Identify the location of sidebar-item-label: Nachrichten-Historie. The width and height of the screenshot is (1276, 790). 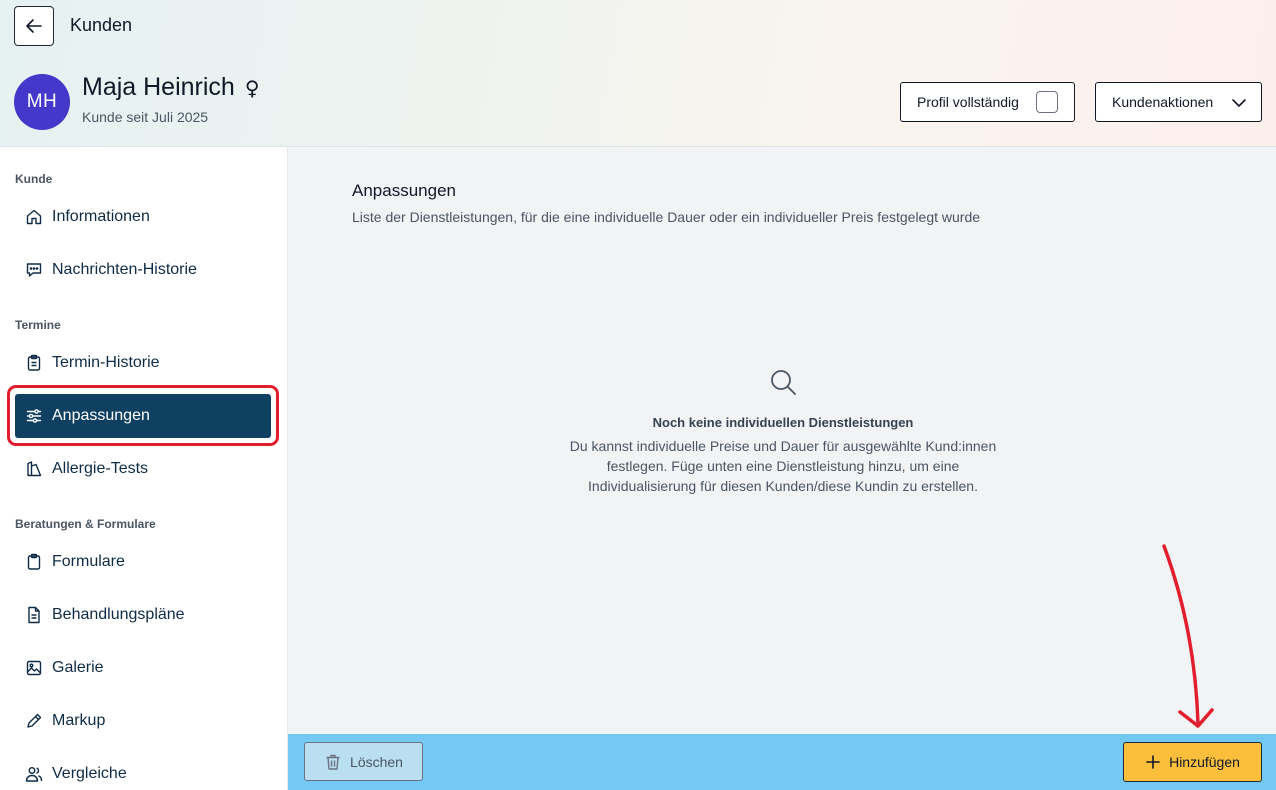
(124, 269).